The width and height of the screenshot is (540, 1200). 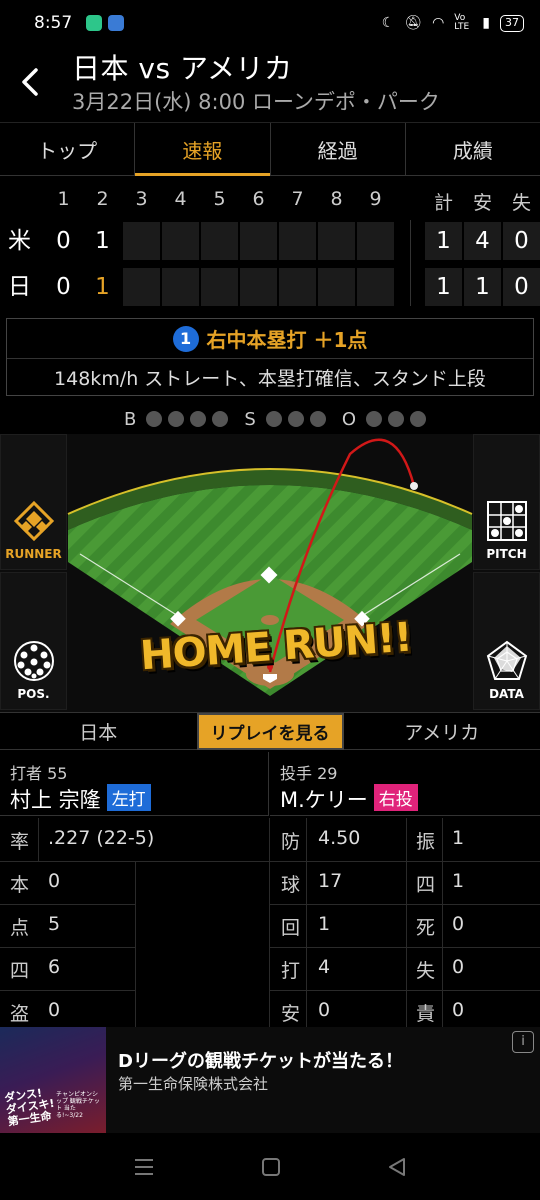 I want to click on pitcher-stat-label: 失, so click(x=426, y=971).